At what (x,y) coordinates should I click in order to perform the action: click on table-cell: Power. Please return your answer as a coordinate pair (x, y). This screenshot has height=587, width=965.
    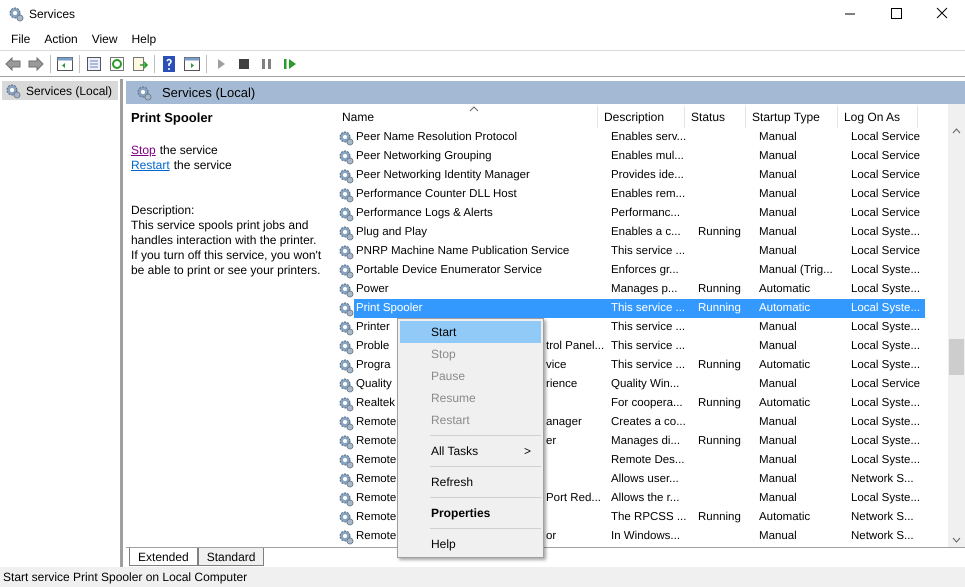
    Looking at the image, I should click on (372, 288).